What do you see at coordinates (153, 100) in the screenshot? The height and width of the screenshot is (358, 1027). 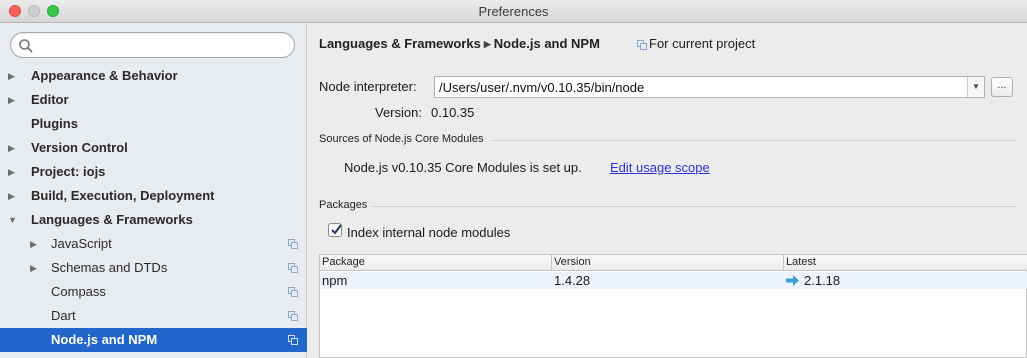 I see `sidebar-item-editor: ▶ Editor` at bounding box center [153, 100].